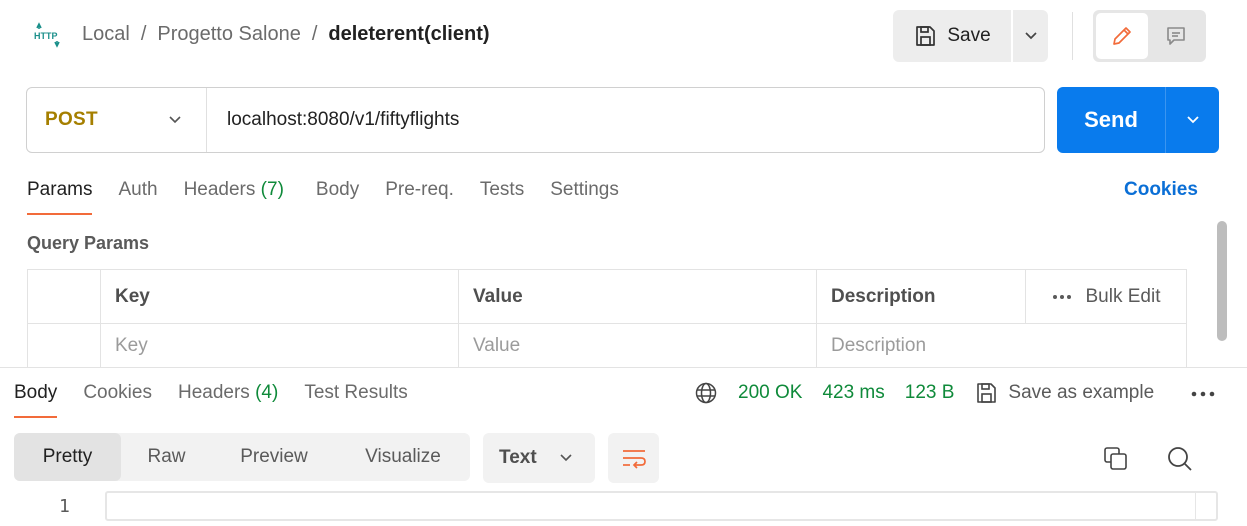  Describe the element at coordinates (623, 367) in the screenshot. I see `pane-divider` at that location.